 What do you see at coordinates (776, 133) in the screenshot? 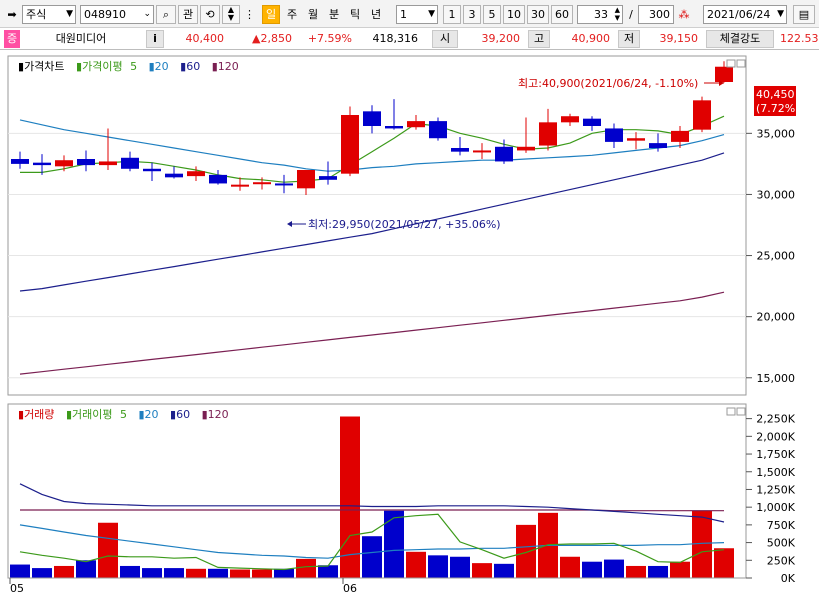
I see `price-y-label: 35,000` at bounding box center [776, 133].